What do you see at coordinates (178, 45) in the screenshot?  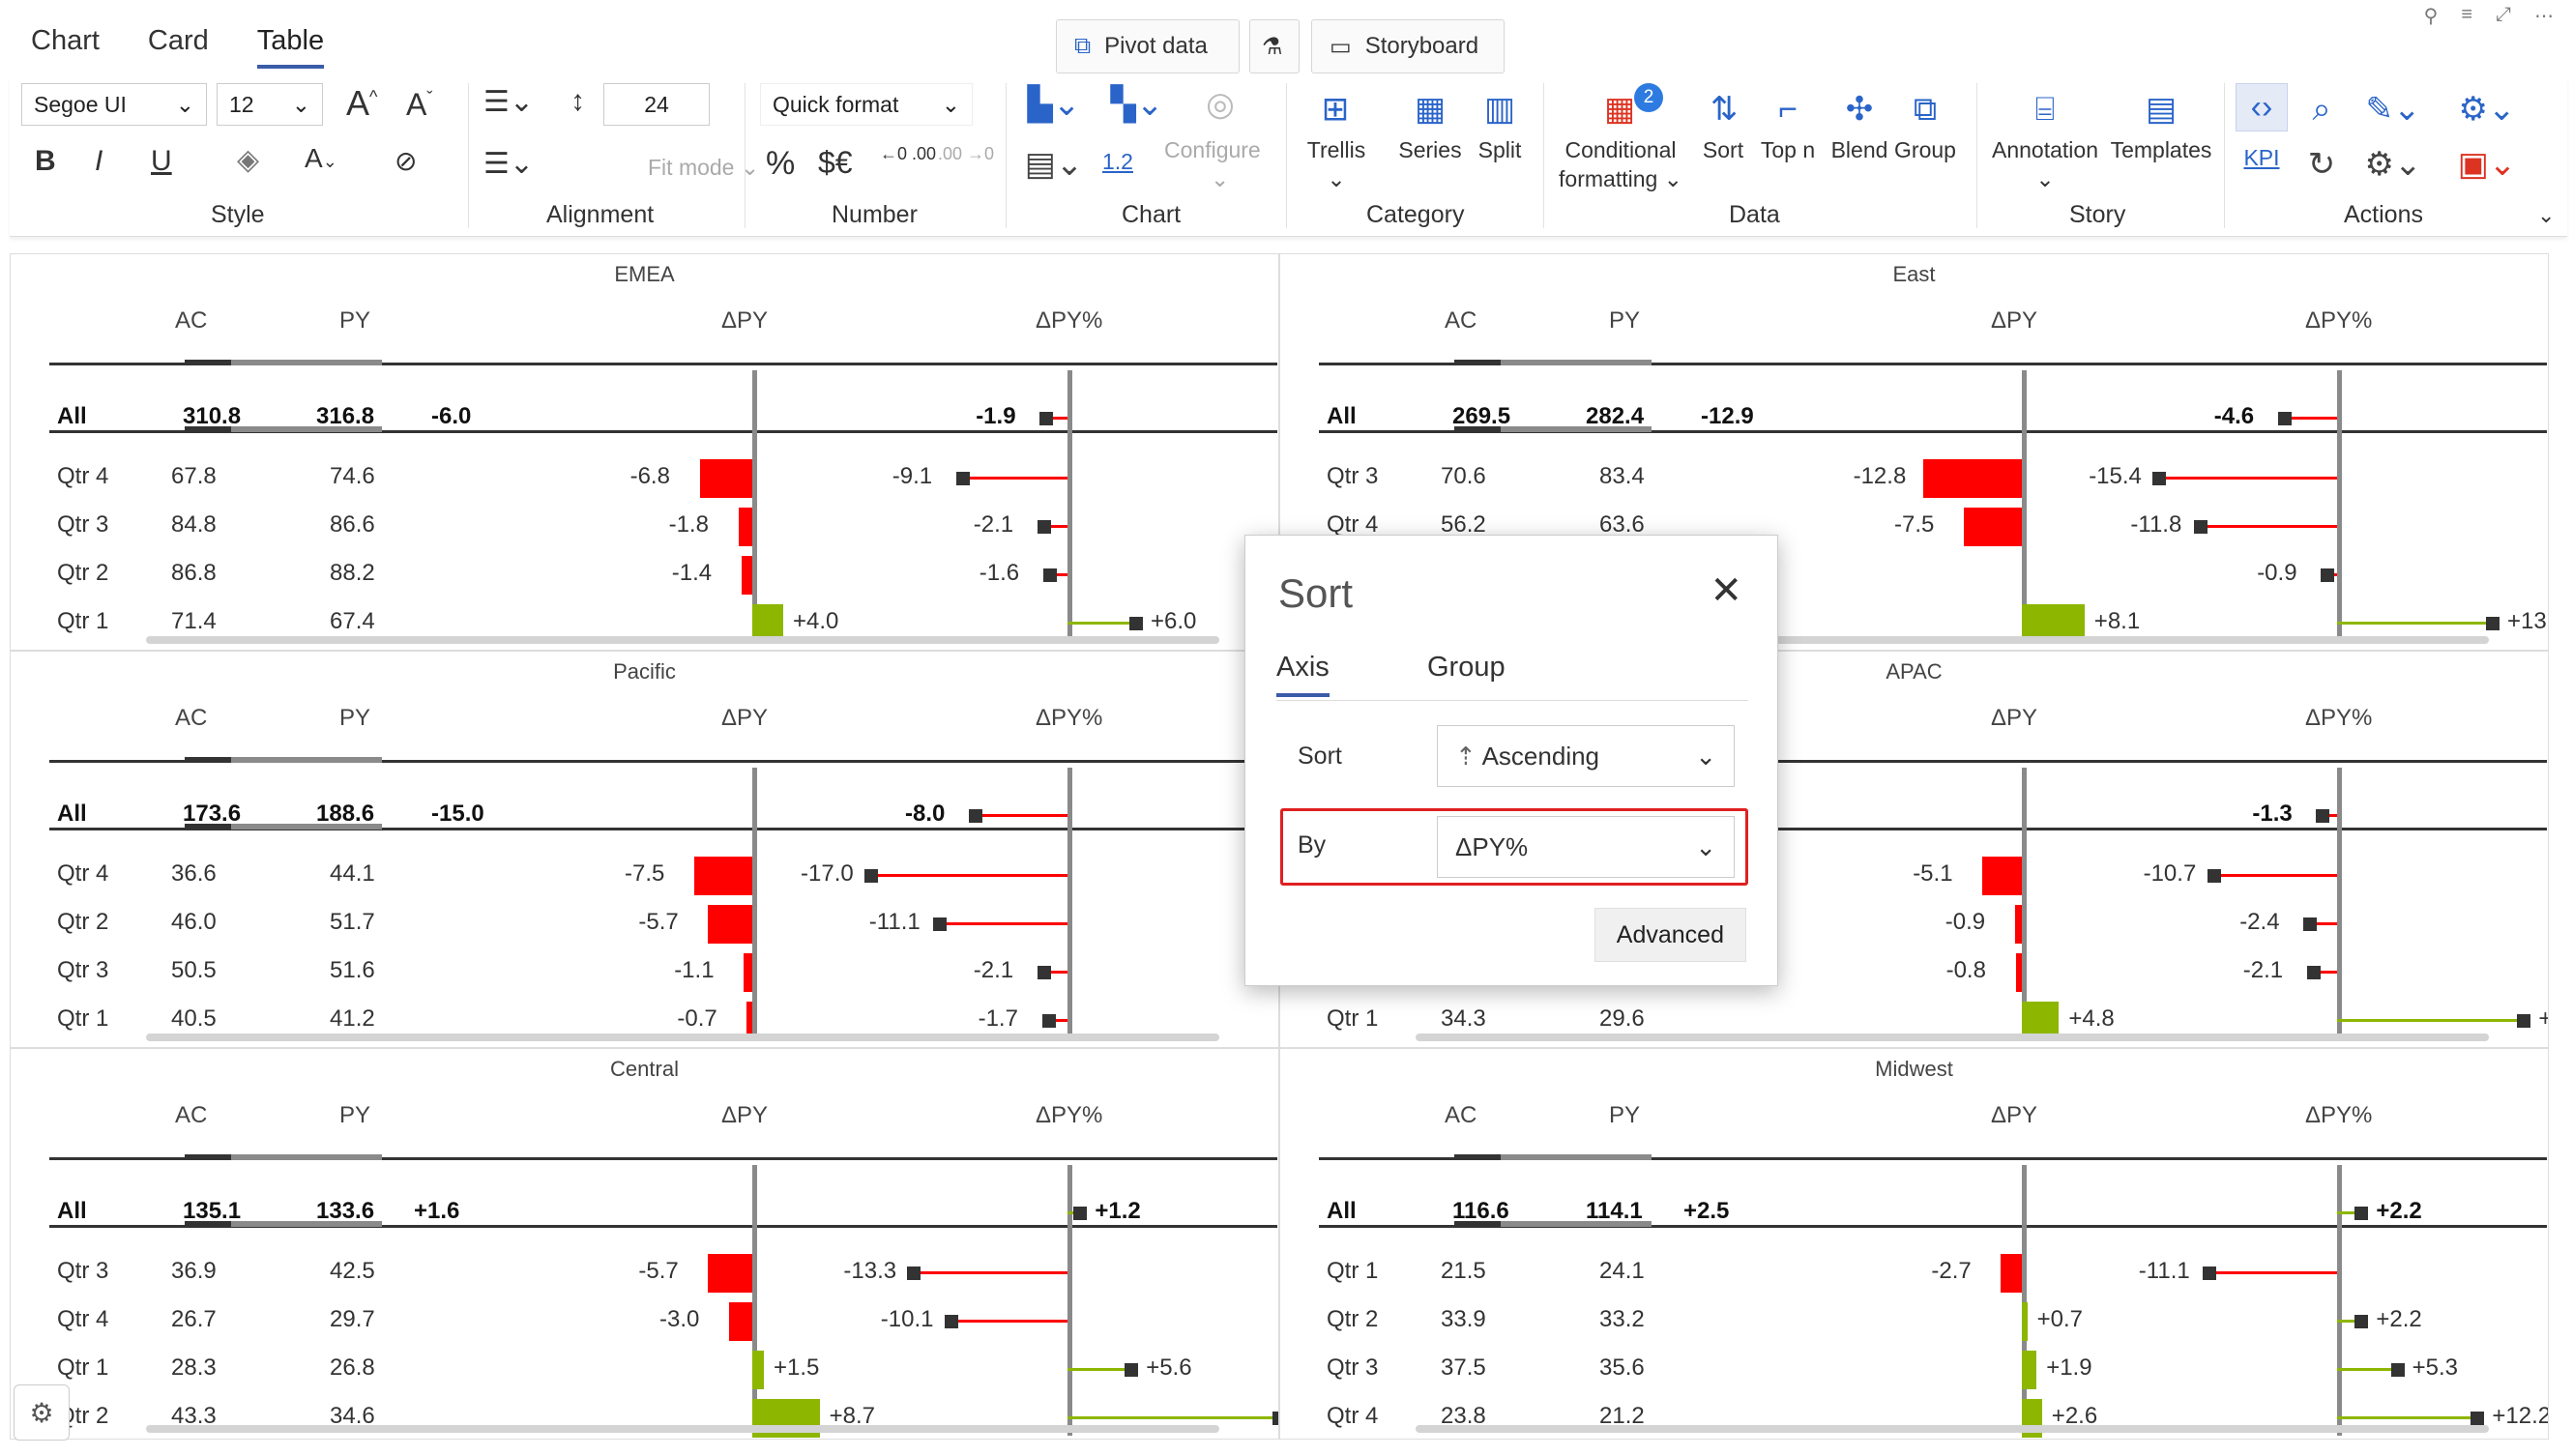 I see `tab-card: Card` at bounding box center [178, 45].